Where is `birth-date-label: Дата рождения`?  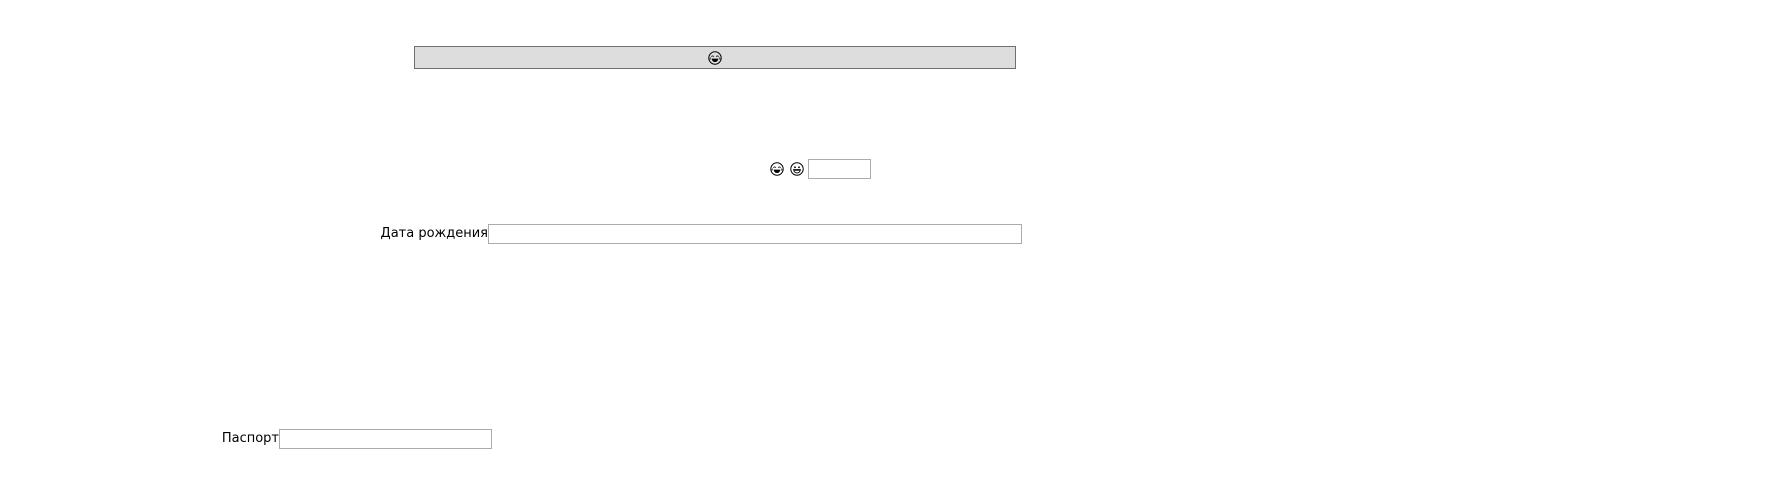
birth-date-label: Дата рождения is located at coordinates (434, 233).